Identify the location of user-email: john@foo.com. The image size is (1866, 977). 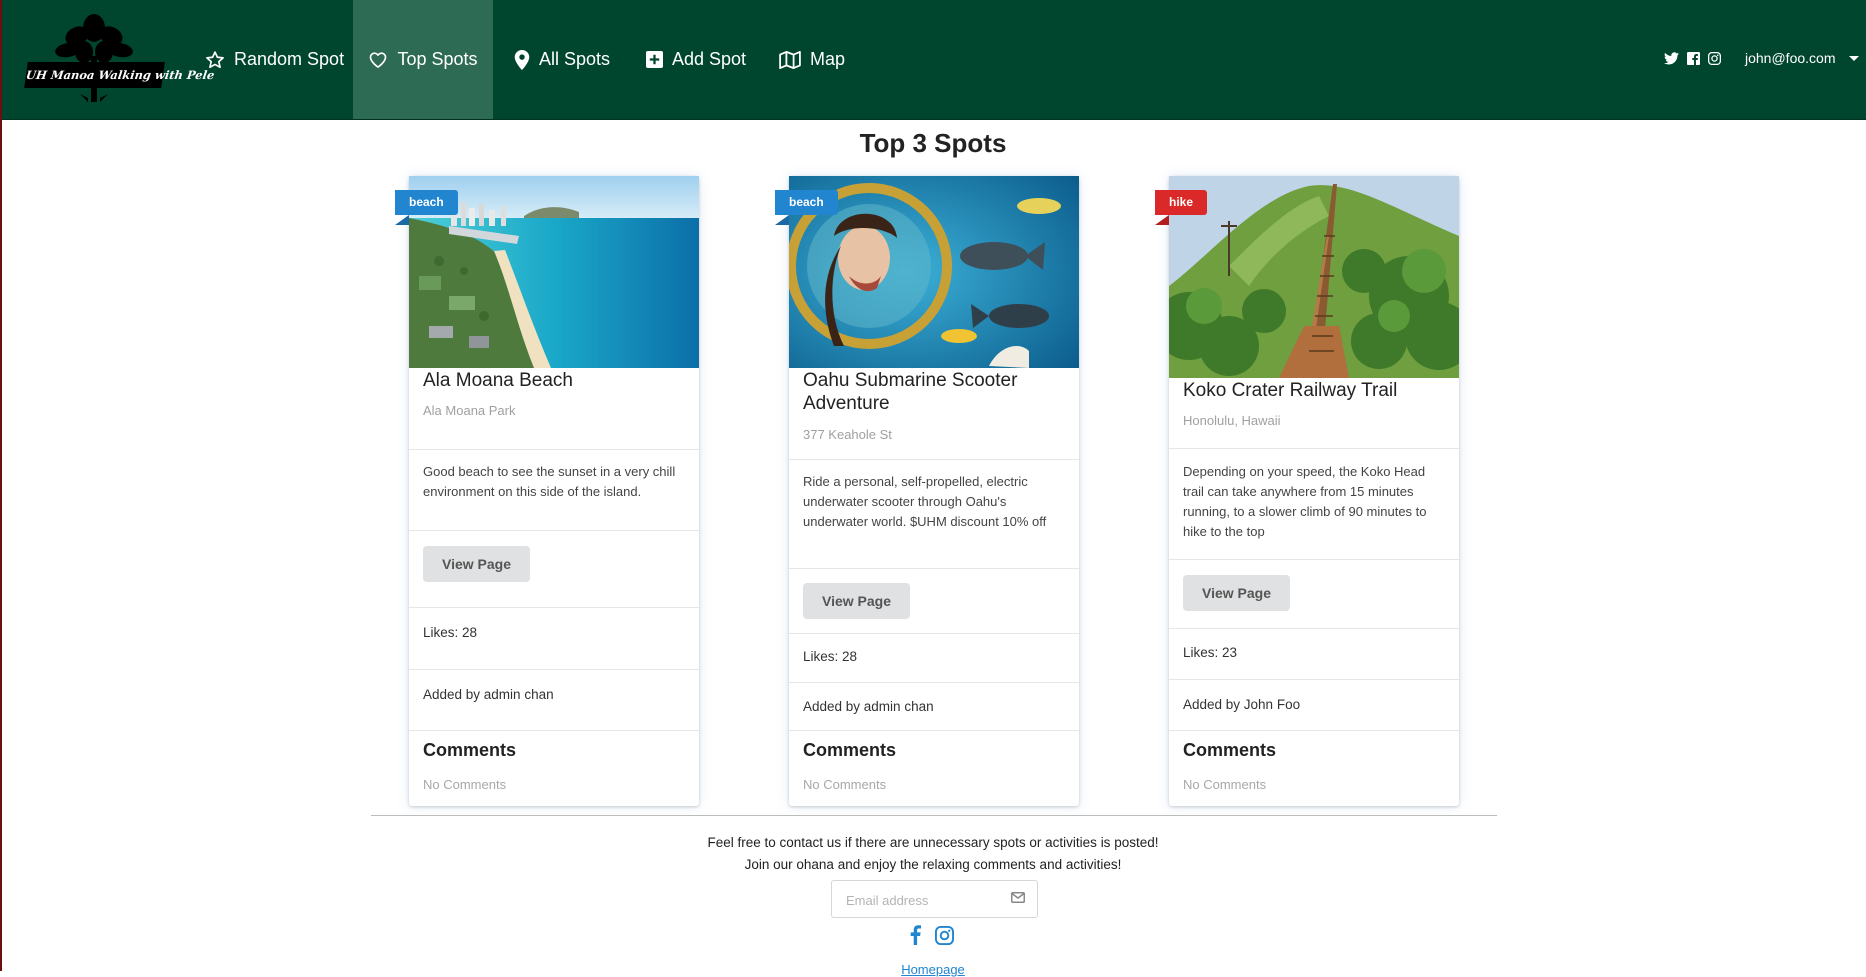
(1790, 58).